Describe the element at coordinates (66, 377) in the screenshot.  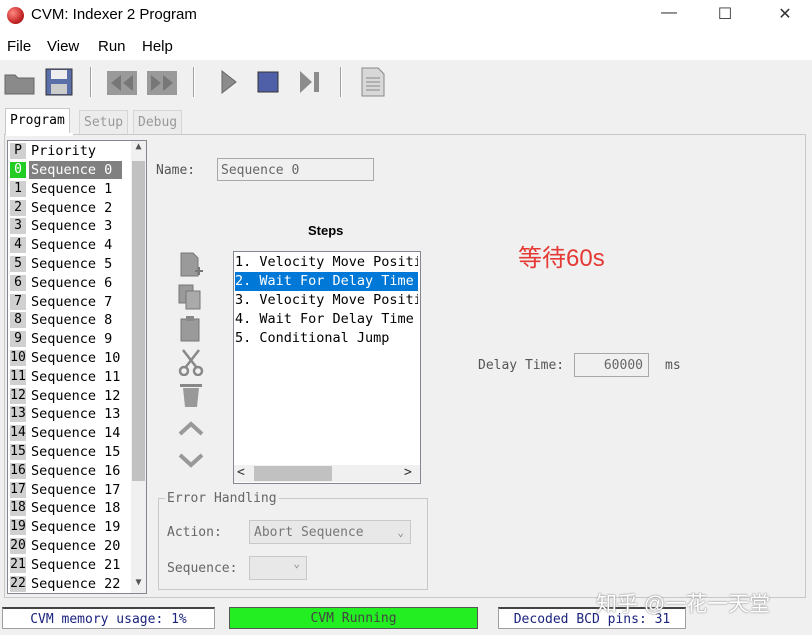
I see `sequence-list-item: 11 Sequence 11` at that location.